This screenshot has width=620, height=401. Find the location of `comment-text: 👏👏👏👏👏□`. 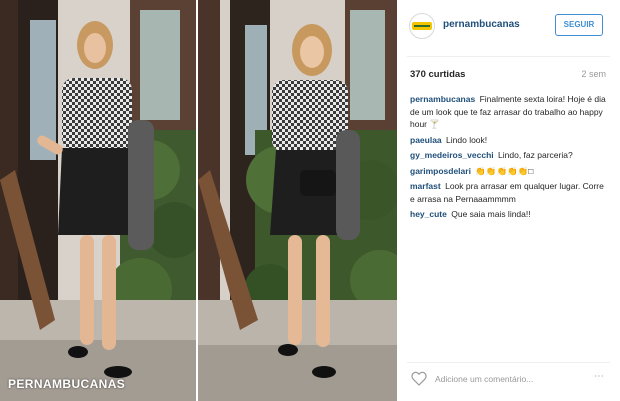

comment-text: 👏👏👏👏👏□ is located at coordinates (504, 170).